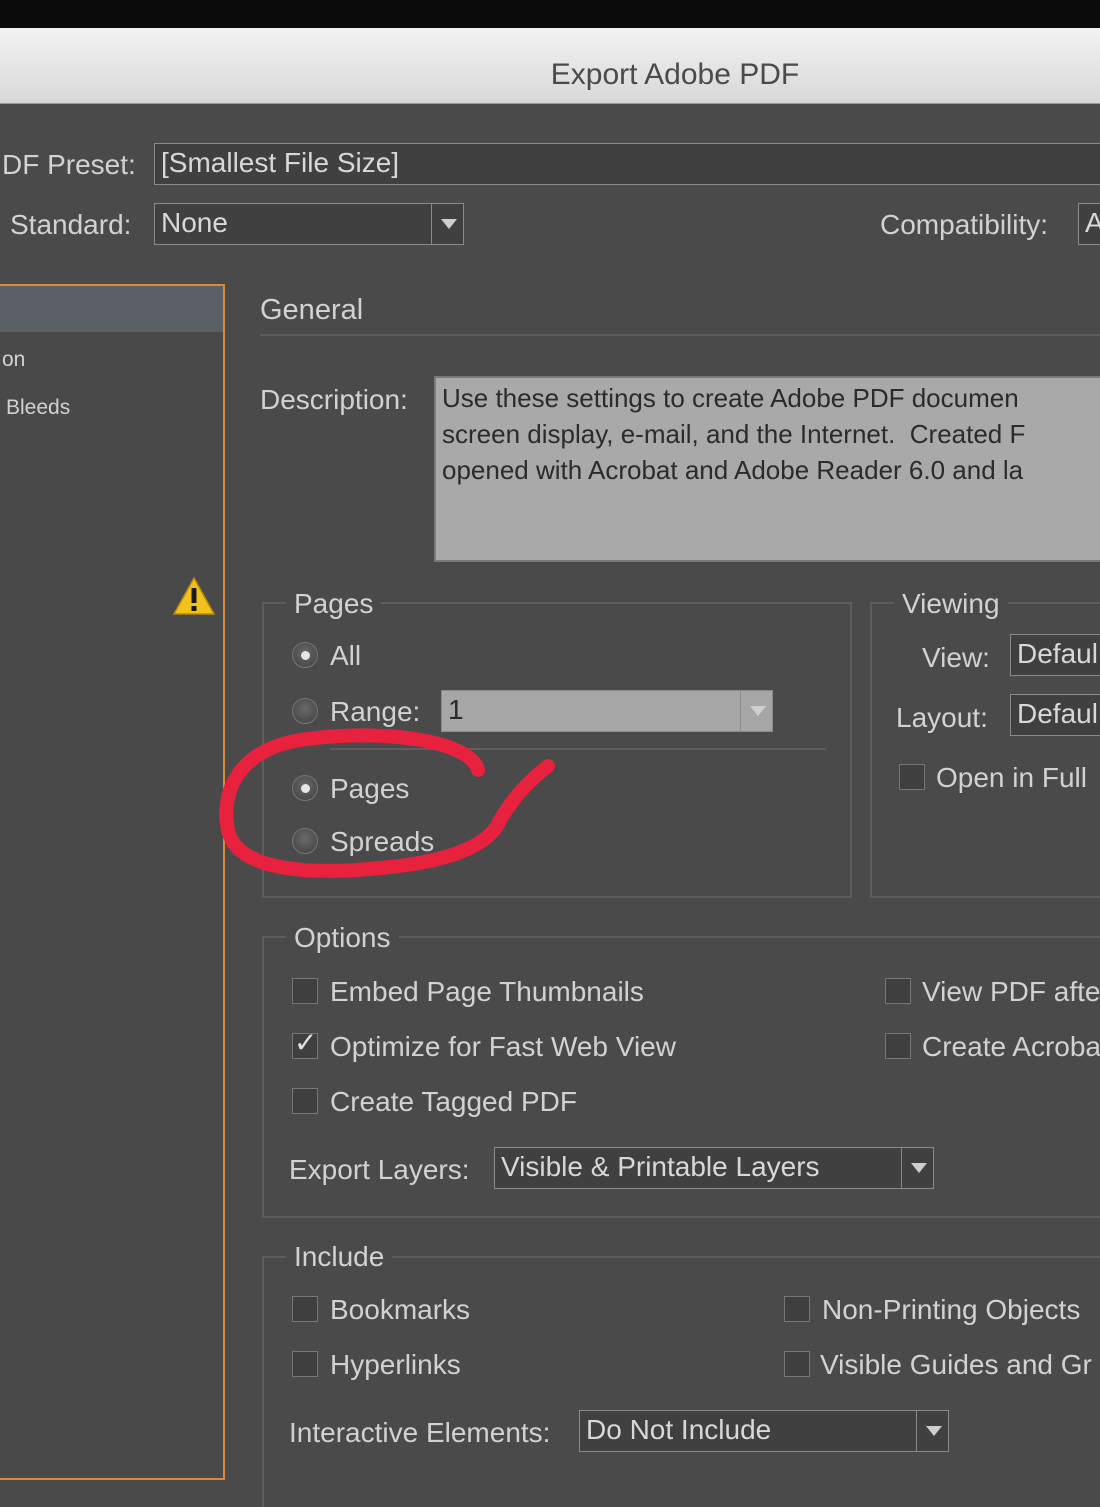  I want to click on radio-range-label: Range:, so click(375, 711).